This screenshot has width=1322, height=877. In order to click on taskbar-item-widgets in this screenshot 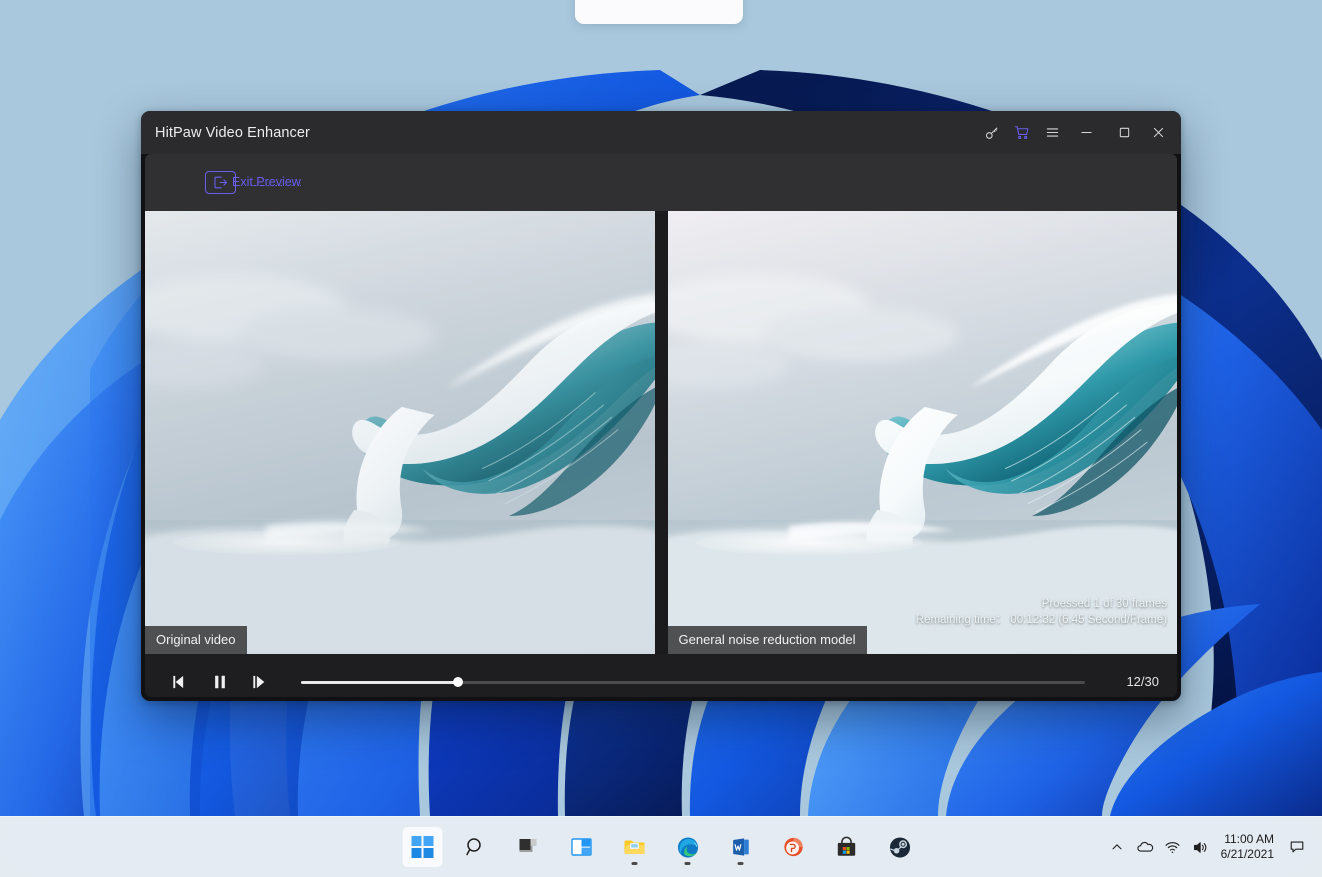, I will do `click(582, 847)`.